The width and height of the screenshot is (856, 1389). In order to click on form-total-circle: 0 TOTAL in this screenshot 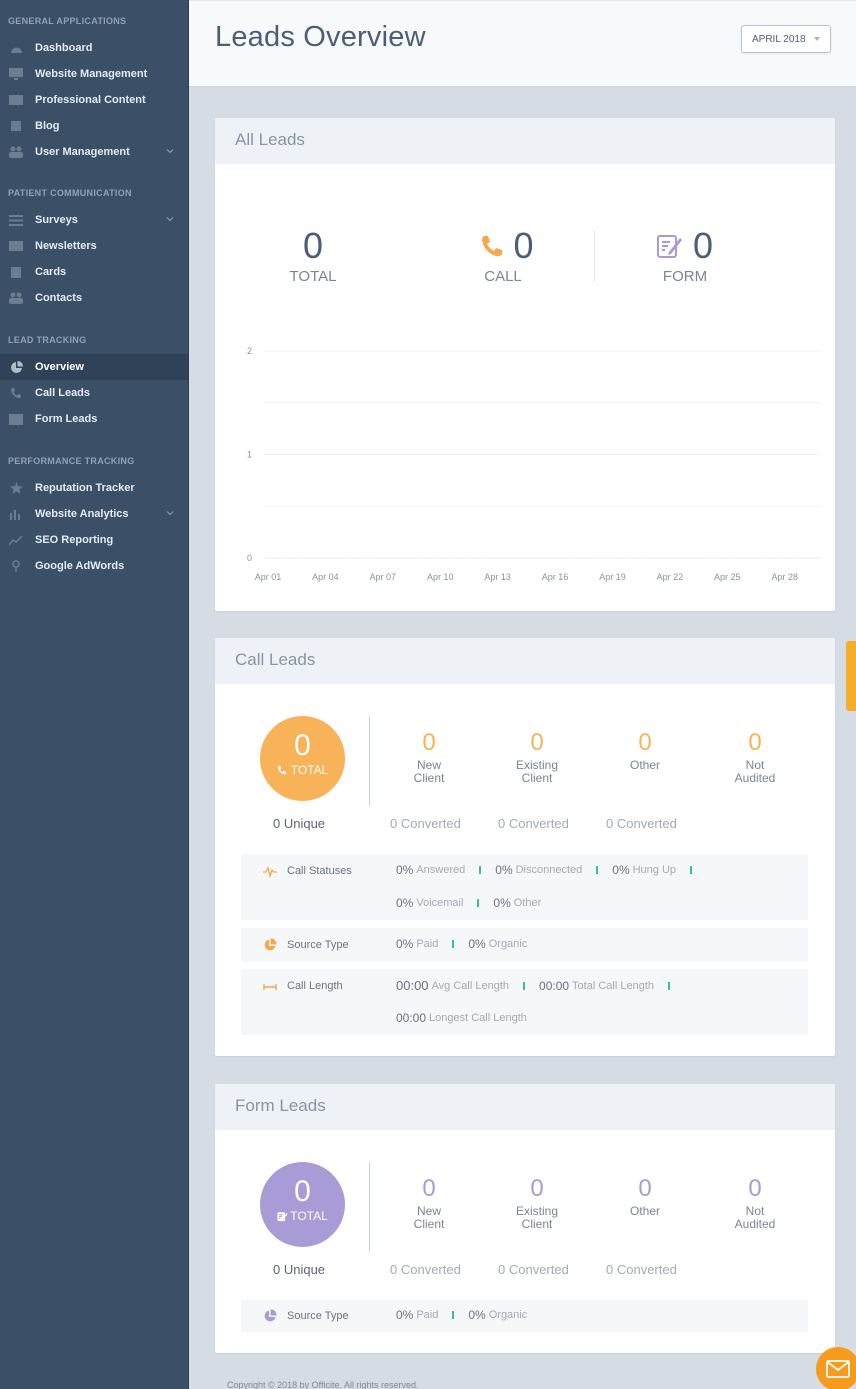, I will do `click(302, 1204)`.